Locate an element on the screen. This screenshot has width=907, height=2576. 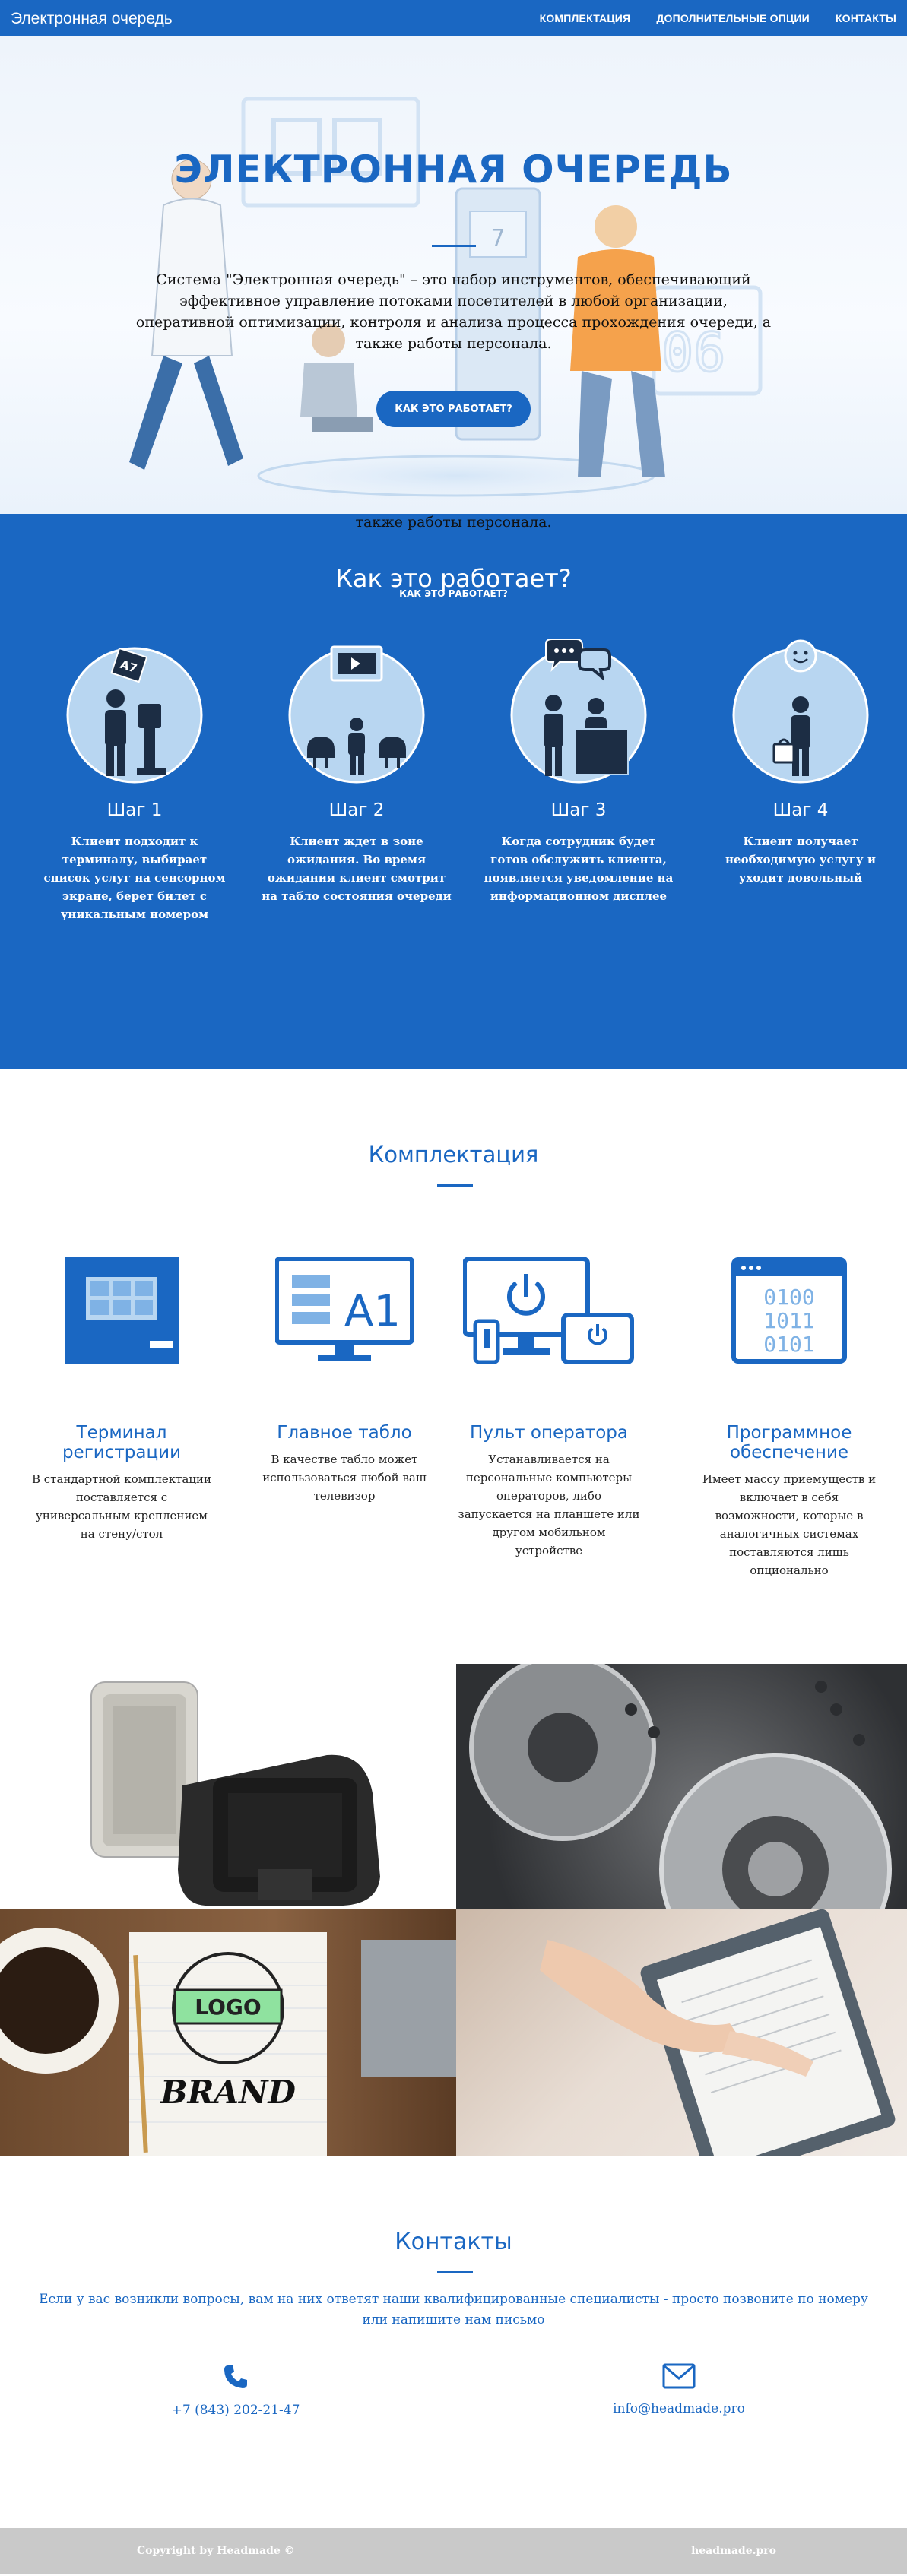
footer-site-link: headmade.pro is located at coordinates (734, 2551).